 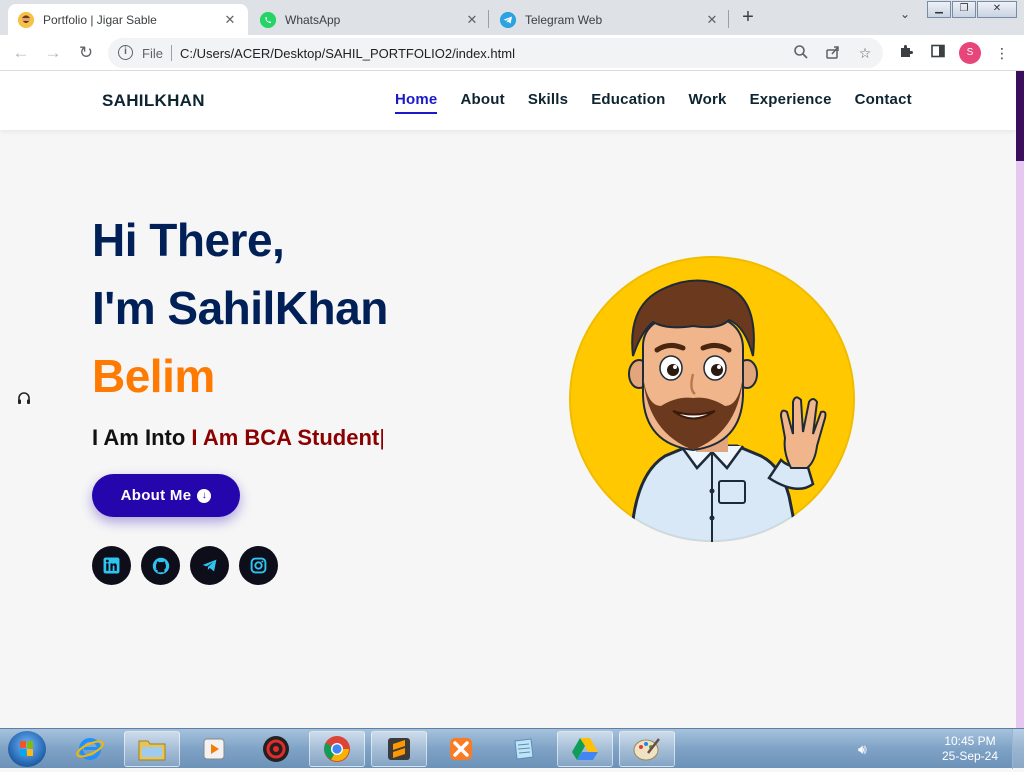 I want to click on nav-home: Home, so click(x=416, y=102).